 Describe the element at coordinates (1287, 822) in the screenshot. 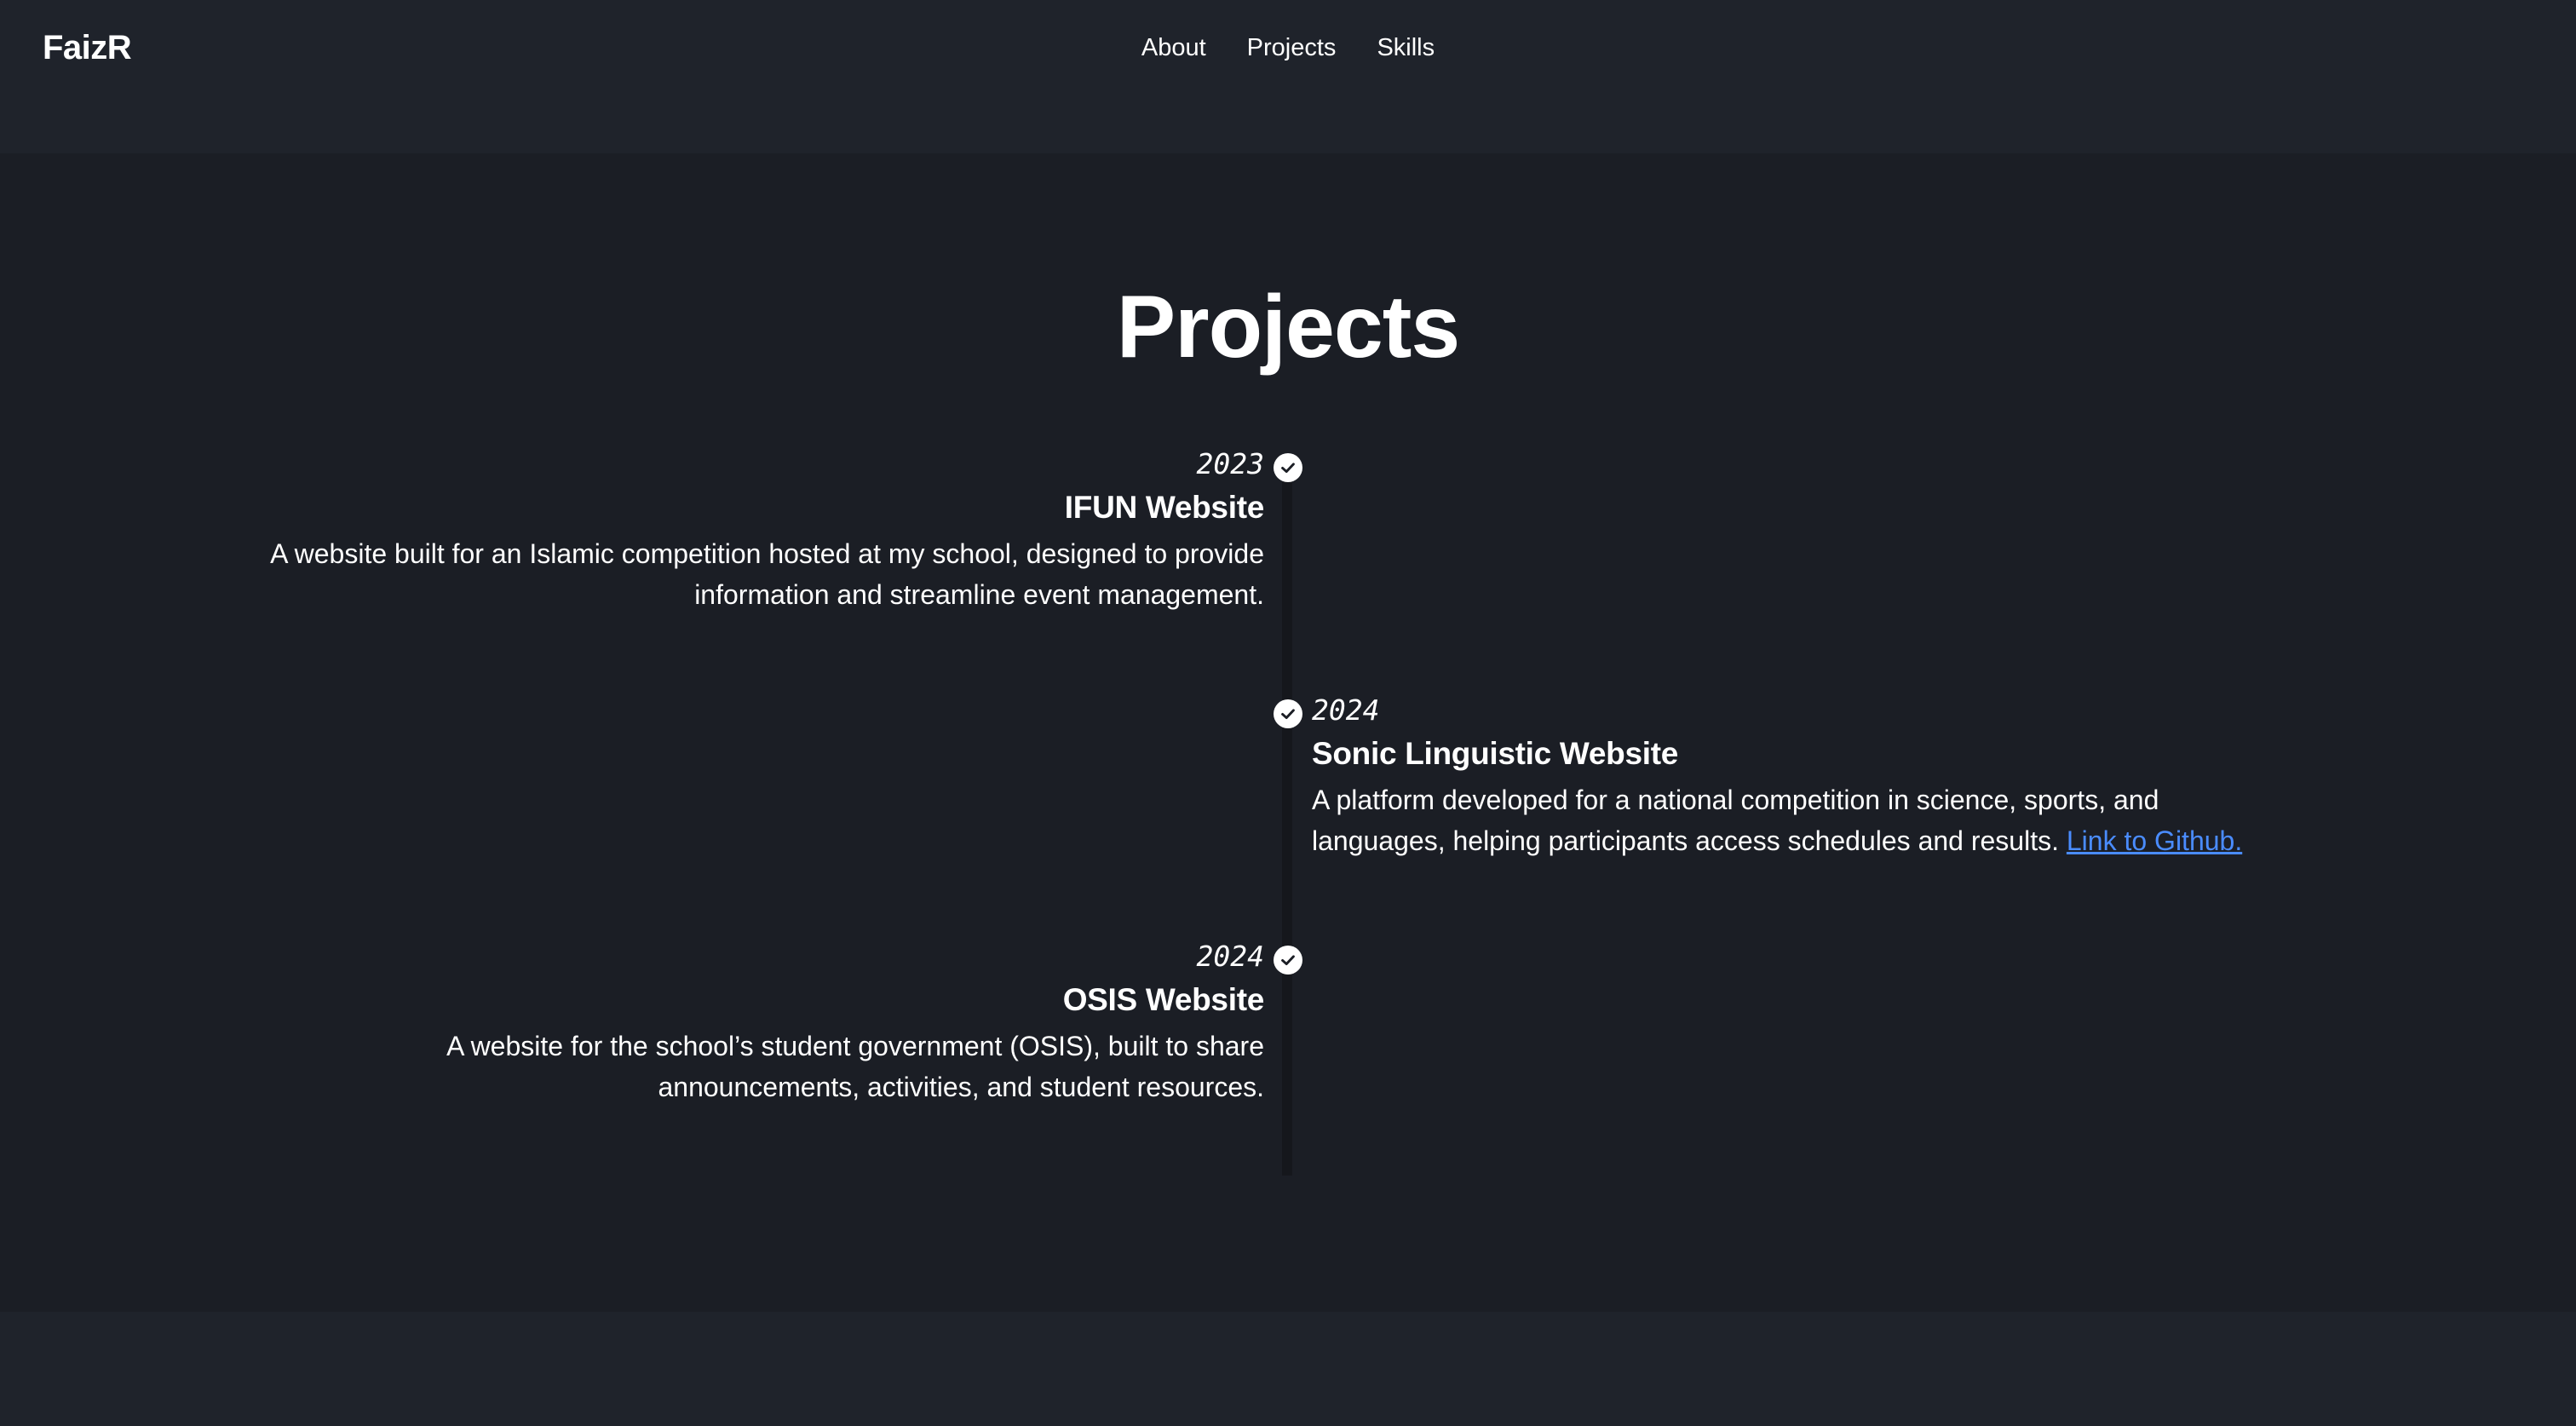

I see `timeline-line` at that location.